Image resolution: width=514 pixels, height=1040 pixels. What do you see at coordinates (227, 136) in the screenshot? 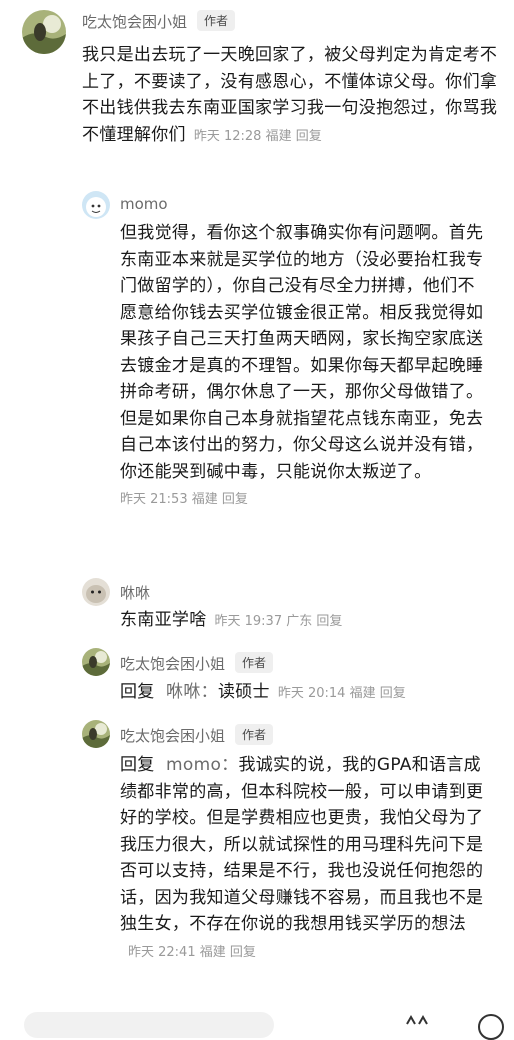
I see `timestamp: 昨天 12:28` at bounding box center [227, 136].